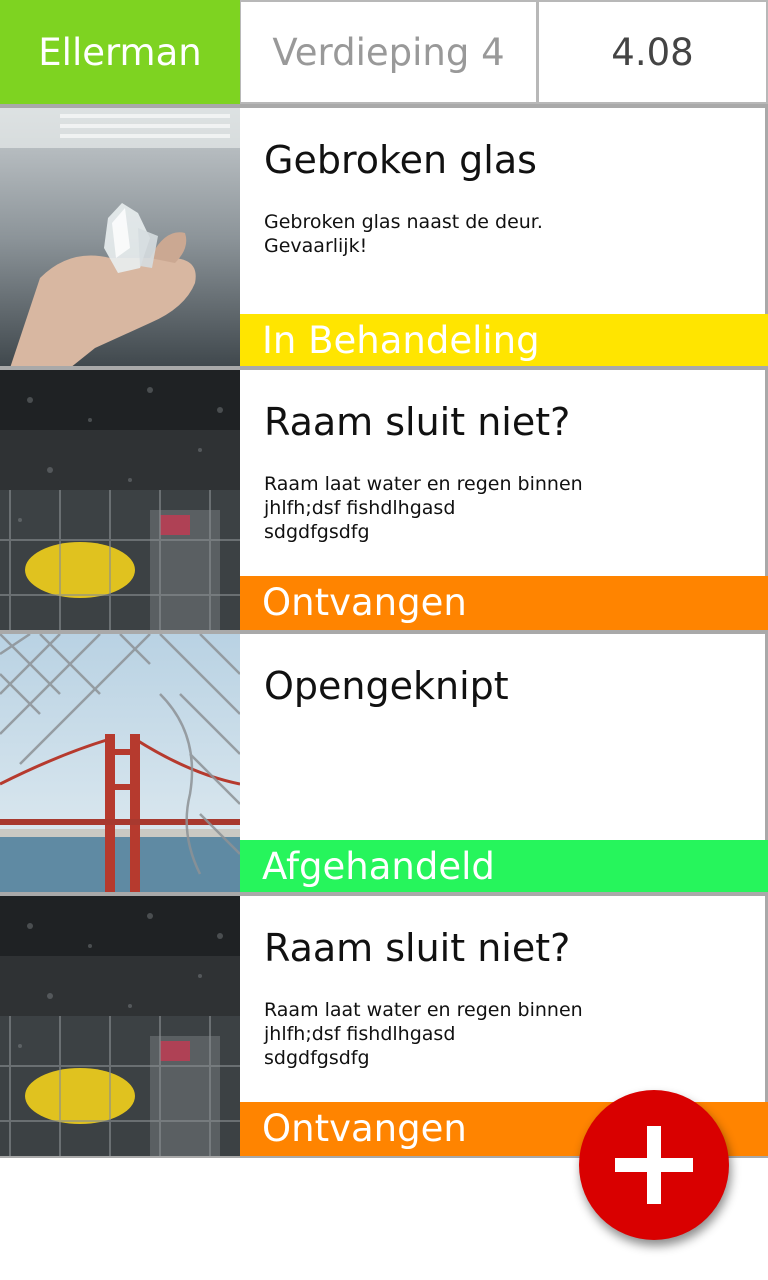 The height and width of the screenshot is (1280, 768). I want to click on status-badge: In Behandeling, so click(504, 341).